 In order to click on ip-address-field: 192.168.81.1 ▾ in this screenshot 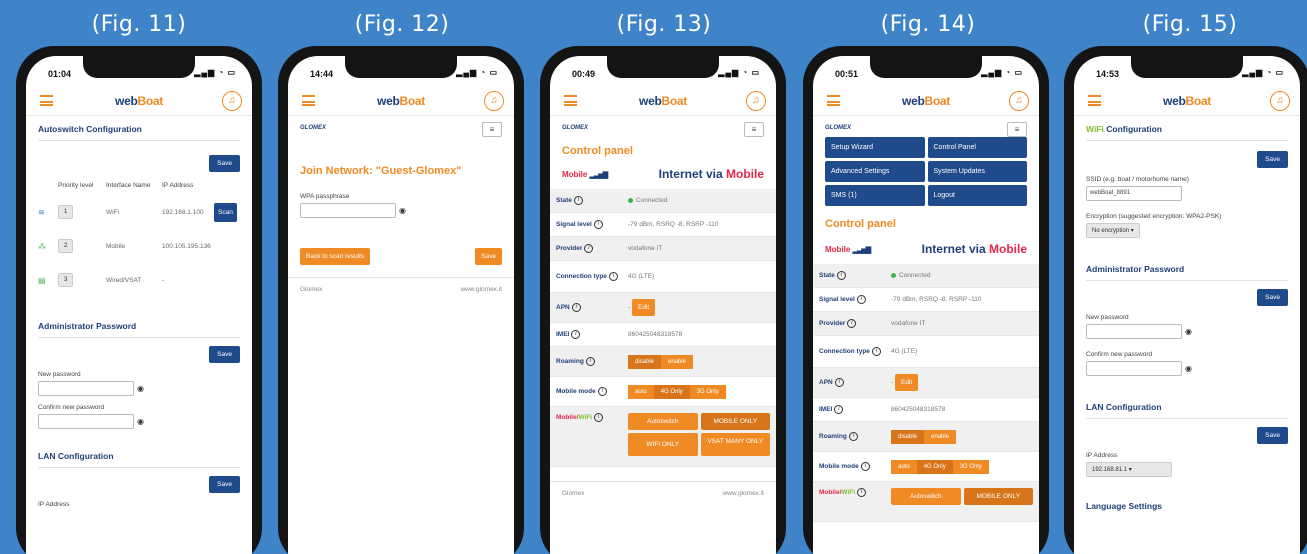, I will do `click(1129, 469)`.